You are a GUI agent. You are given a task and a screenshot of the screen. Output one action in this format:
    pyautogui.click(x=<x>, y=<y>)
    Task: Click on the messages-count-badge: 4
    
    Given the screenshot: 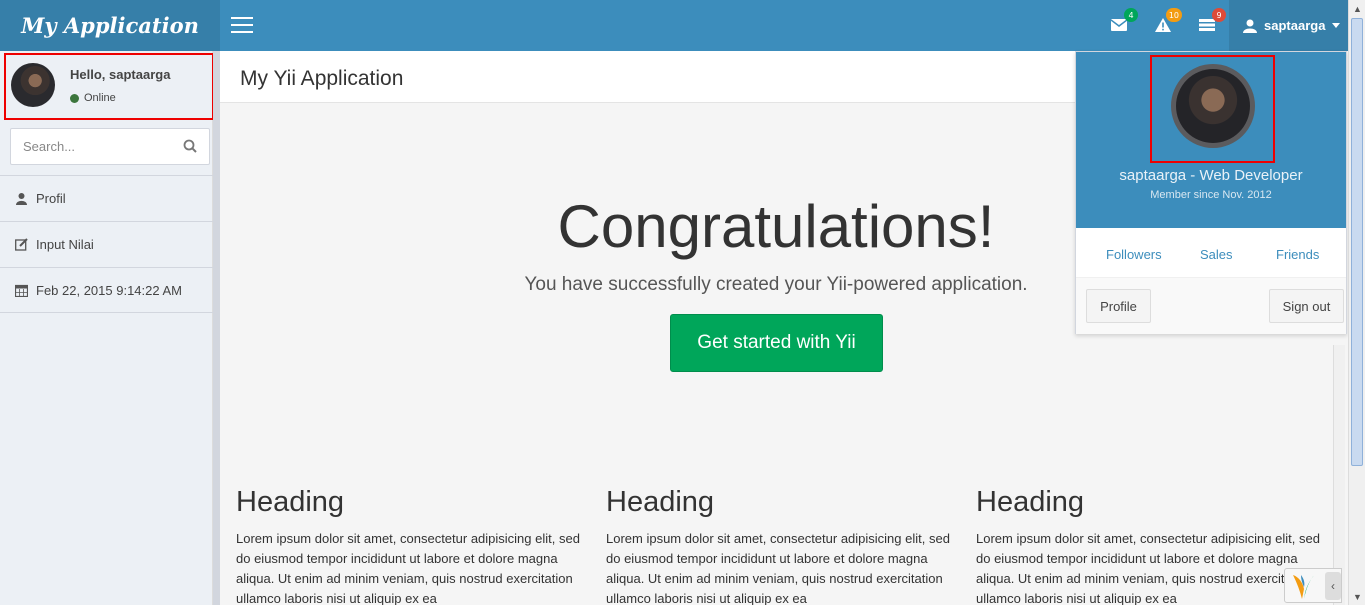 What is the action you would take?
    pyautogui.click(x=1131, y=15)
    